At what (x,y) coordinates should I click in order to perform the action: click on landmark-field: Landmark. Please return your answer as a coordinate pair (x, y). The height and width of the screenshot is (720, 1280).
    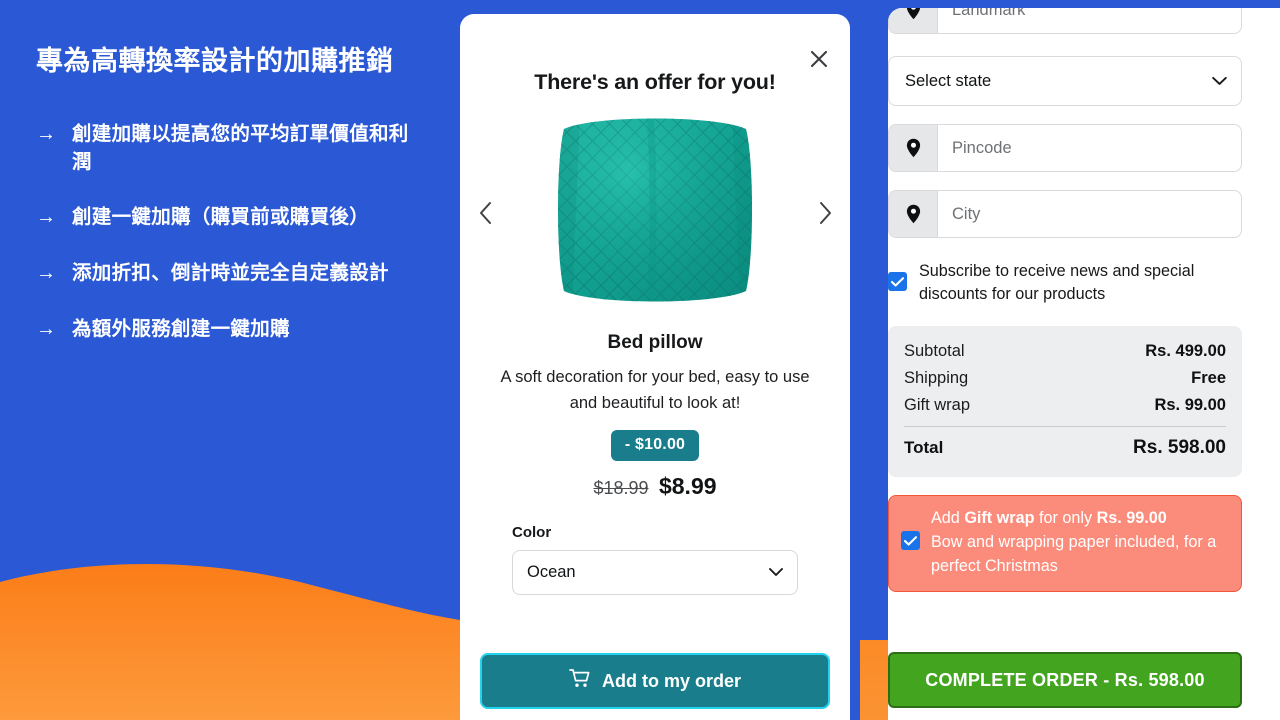
    Looking at the image, I should click on (1065, 21).